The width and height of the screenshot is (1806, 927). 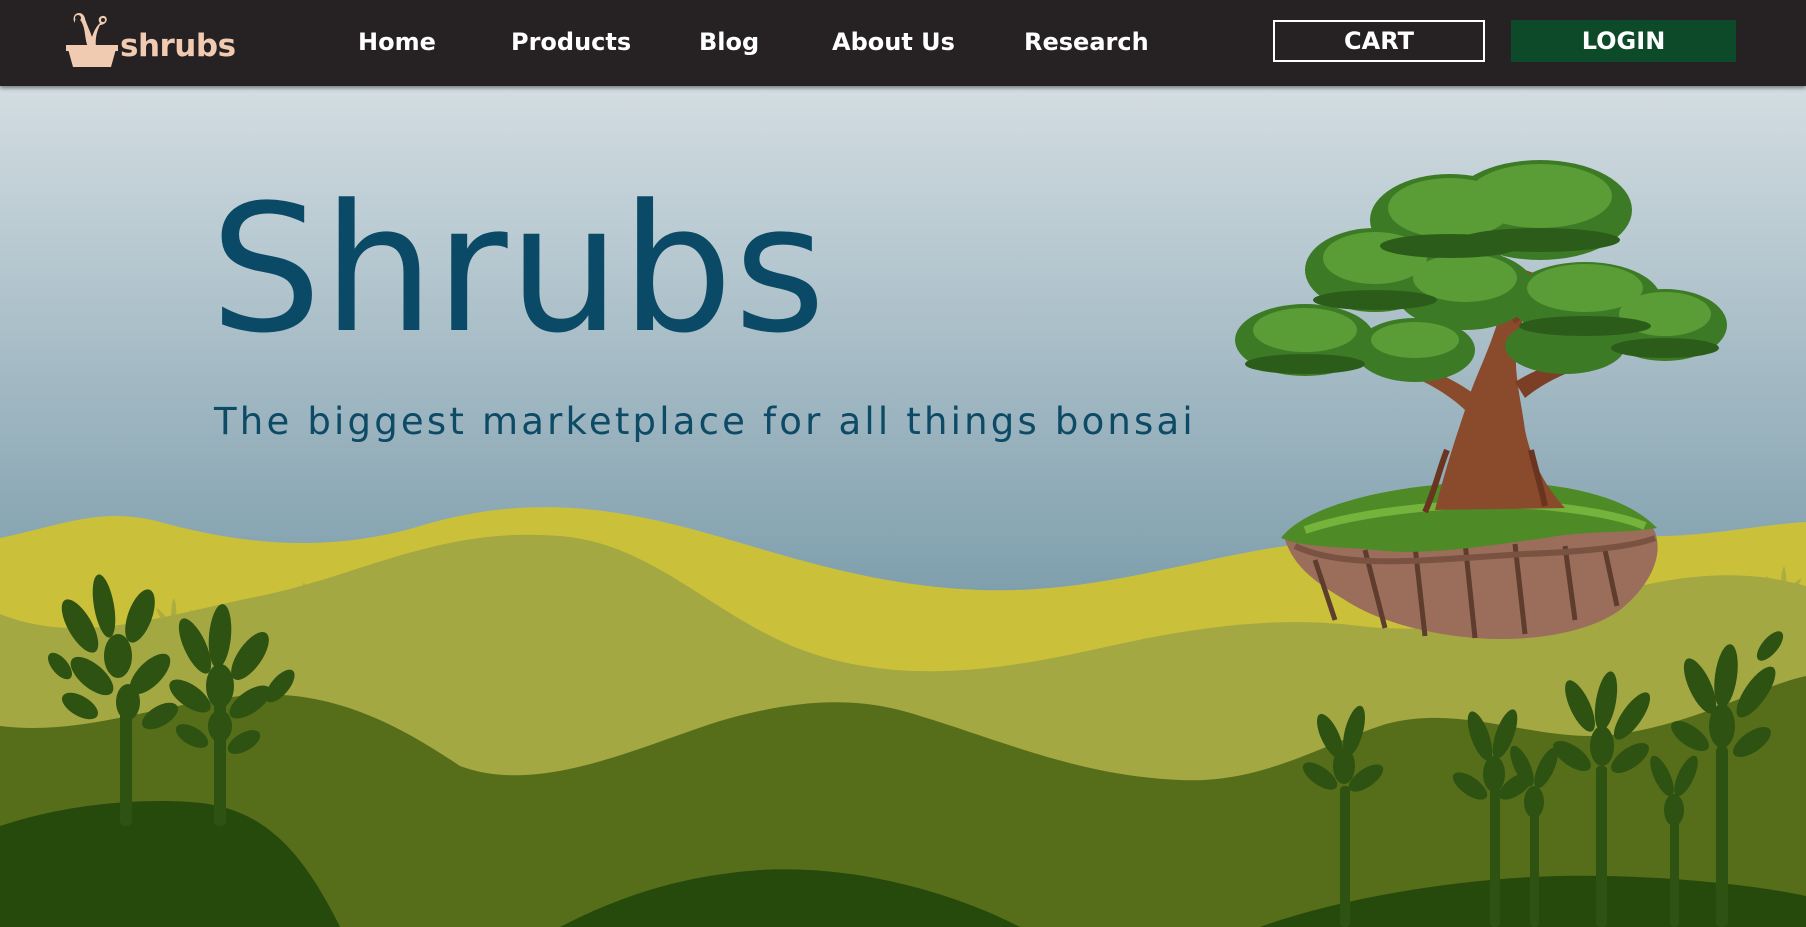 What do you see at coordinates (518, 269) in the screenshot?
I see `hero-title: Shrubs` at bounding box center [518, 269].